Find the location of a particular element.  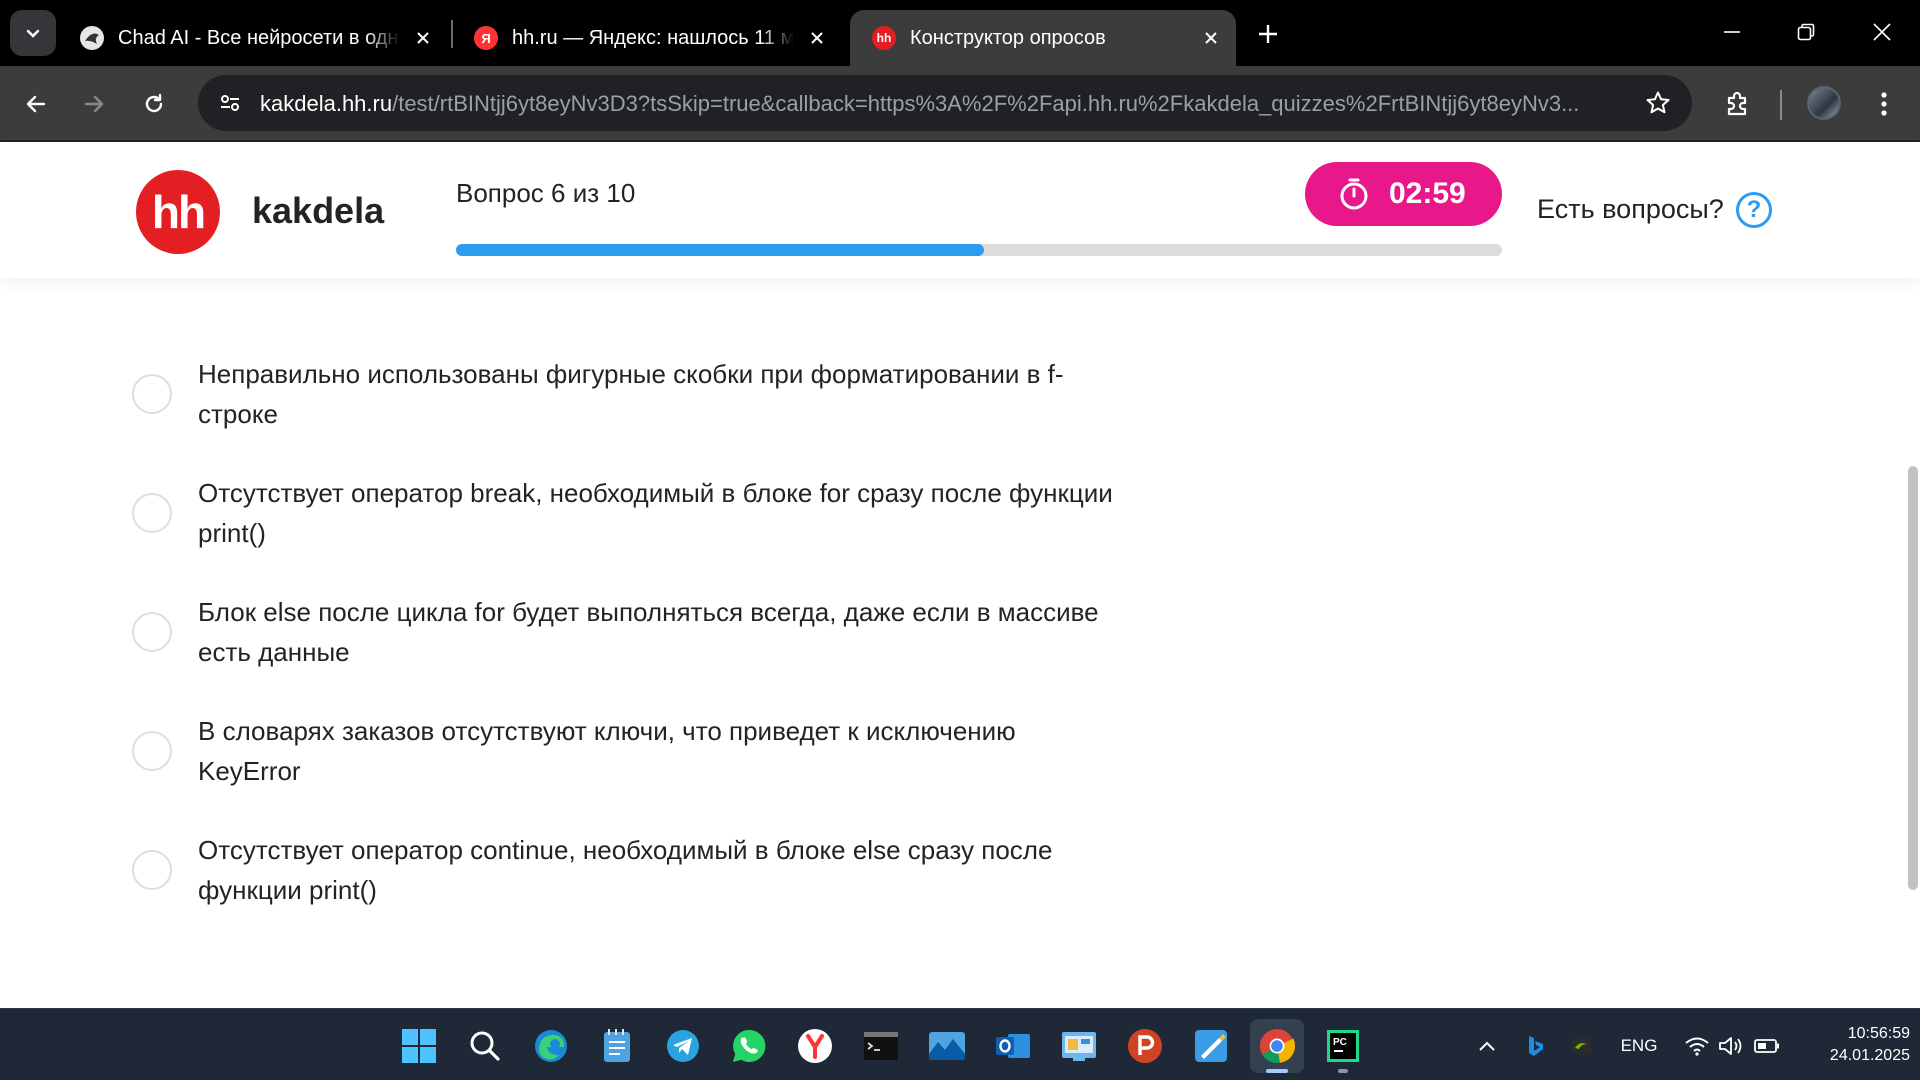

reload-icon is located at coordinates (154, 103).